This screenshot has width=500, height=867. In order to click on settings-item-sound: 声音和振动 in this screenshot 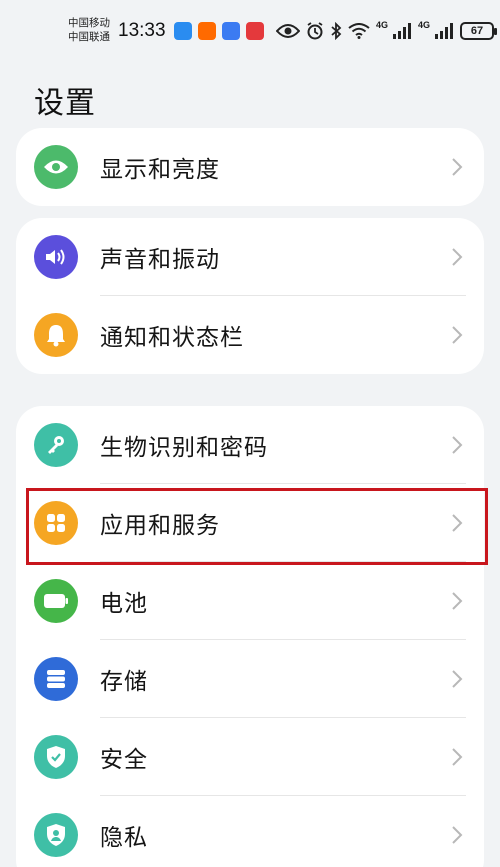, I will do `click(250, 257)`.